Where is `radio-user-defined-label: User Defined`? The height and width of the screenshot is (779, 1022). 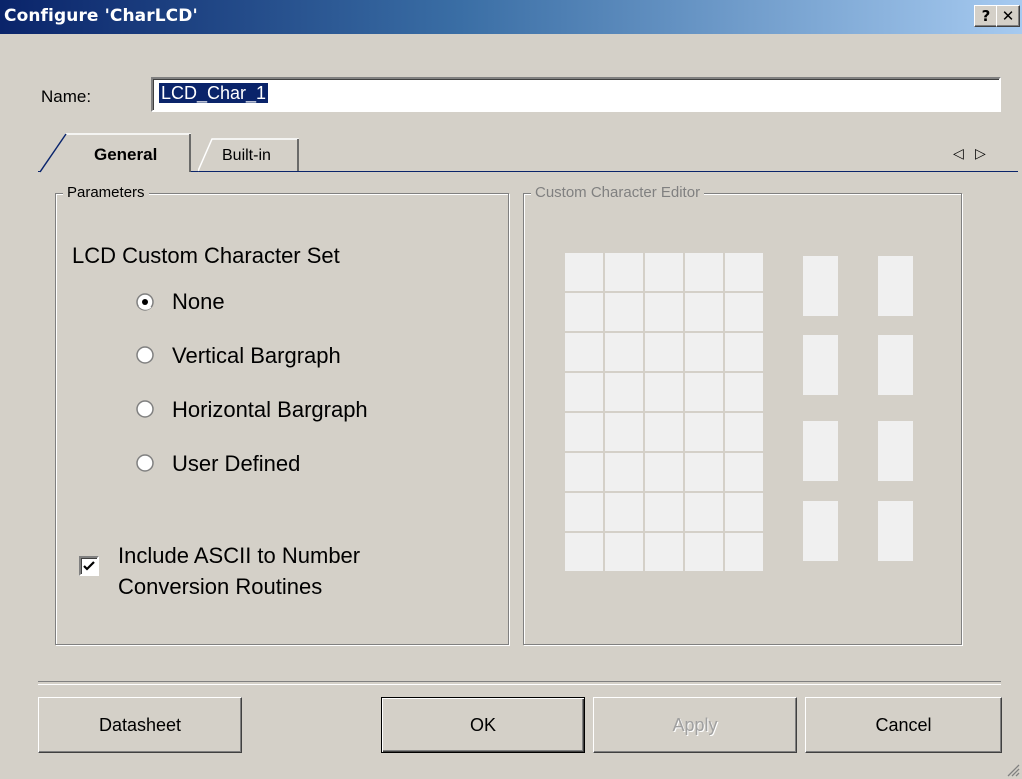 radio-user-defined-label: User Defined is located at coordinates (236, 464).